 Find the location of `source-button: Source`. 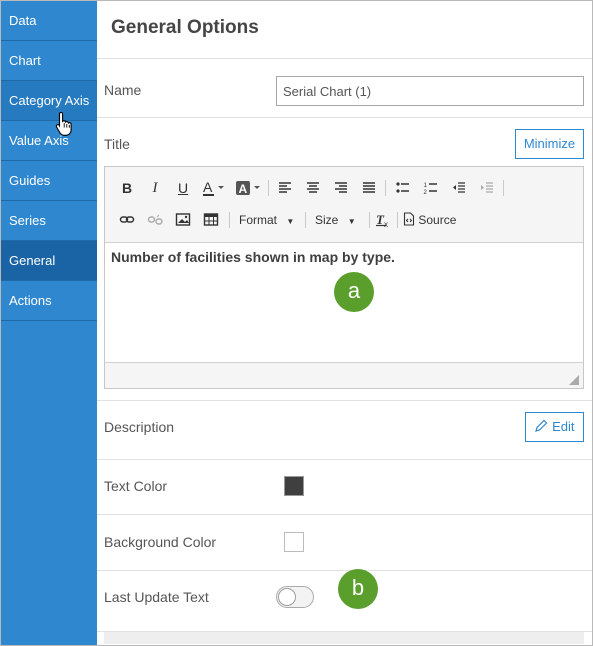

source-button: Source is located at coordinates (434, 220).